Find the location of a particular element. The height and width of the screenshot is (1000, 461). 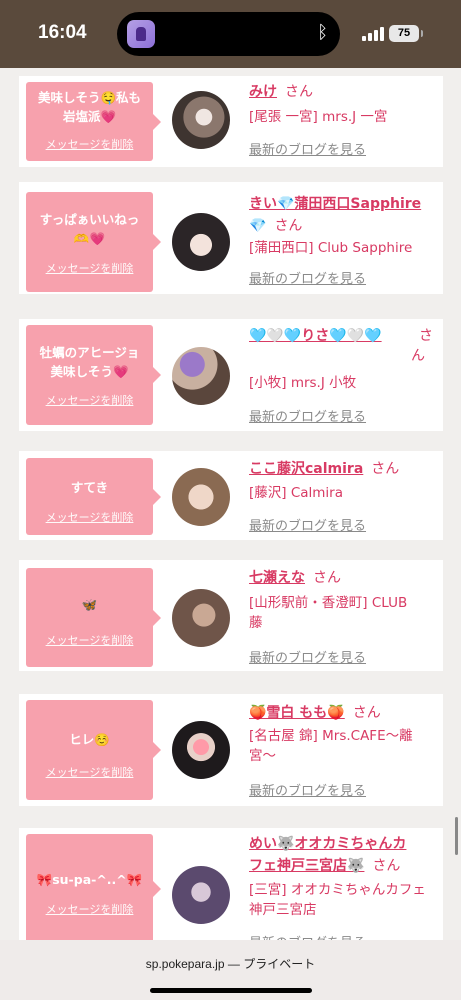

message-text: 🦋 is located at coordinates (89, 604).